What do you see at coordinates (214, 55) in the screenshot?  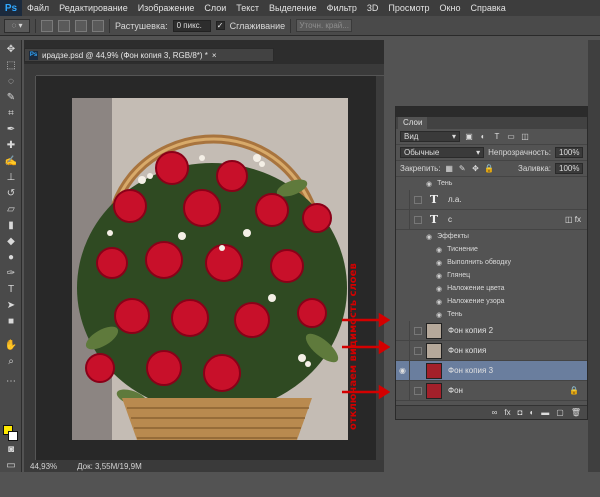 I see `close-tab-icon: ×` at bounding box center [214, 55].